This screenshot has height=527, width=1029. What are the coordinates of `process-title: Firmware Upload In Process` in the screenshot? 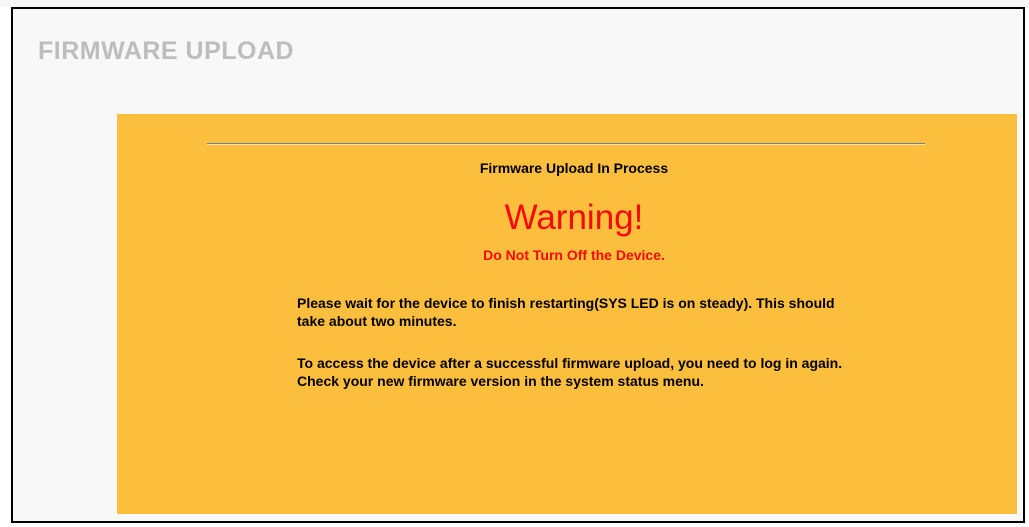 It's located at (574, 168).